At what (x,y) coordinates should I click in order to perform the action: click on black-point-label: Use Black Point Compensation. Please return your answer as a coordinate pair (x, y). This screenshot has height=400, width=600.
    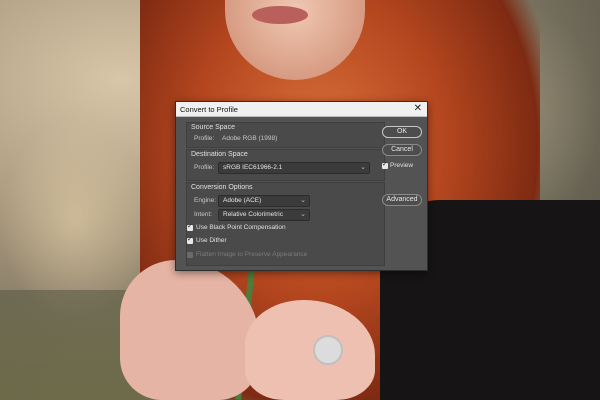
    Looking at the image, I should click on (241, 227).